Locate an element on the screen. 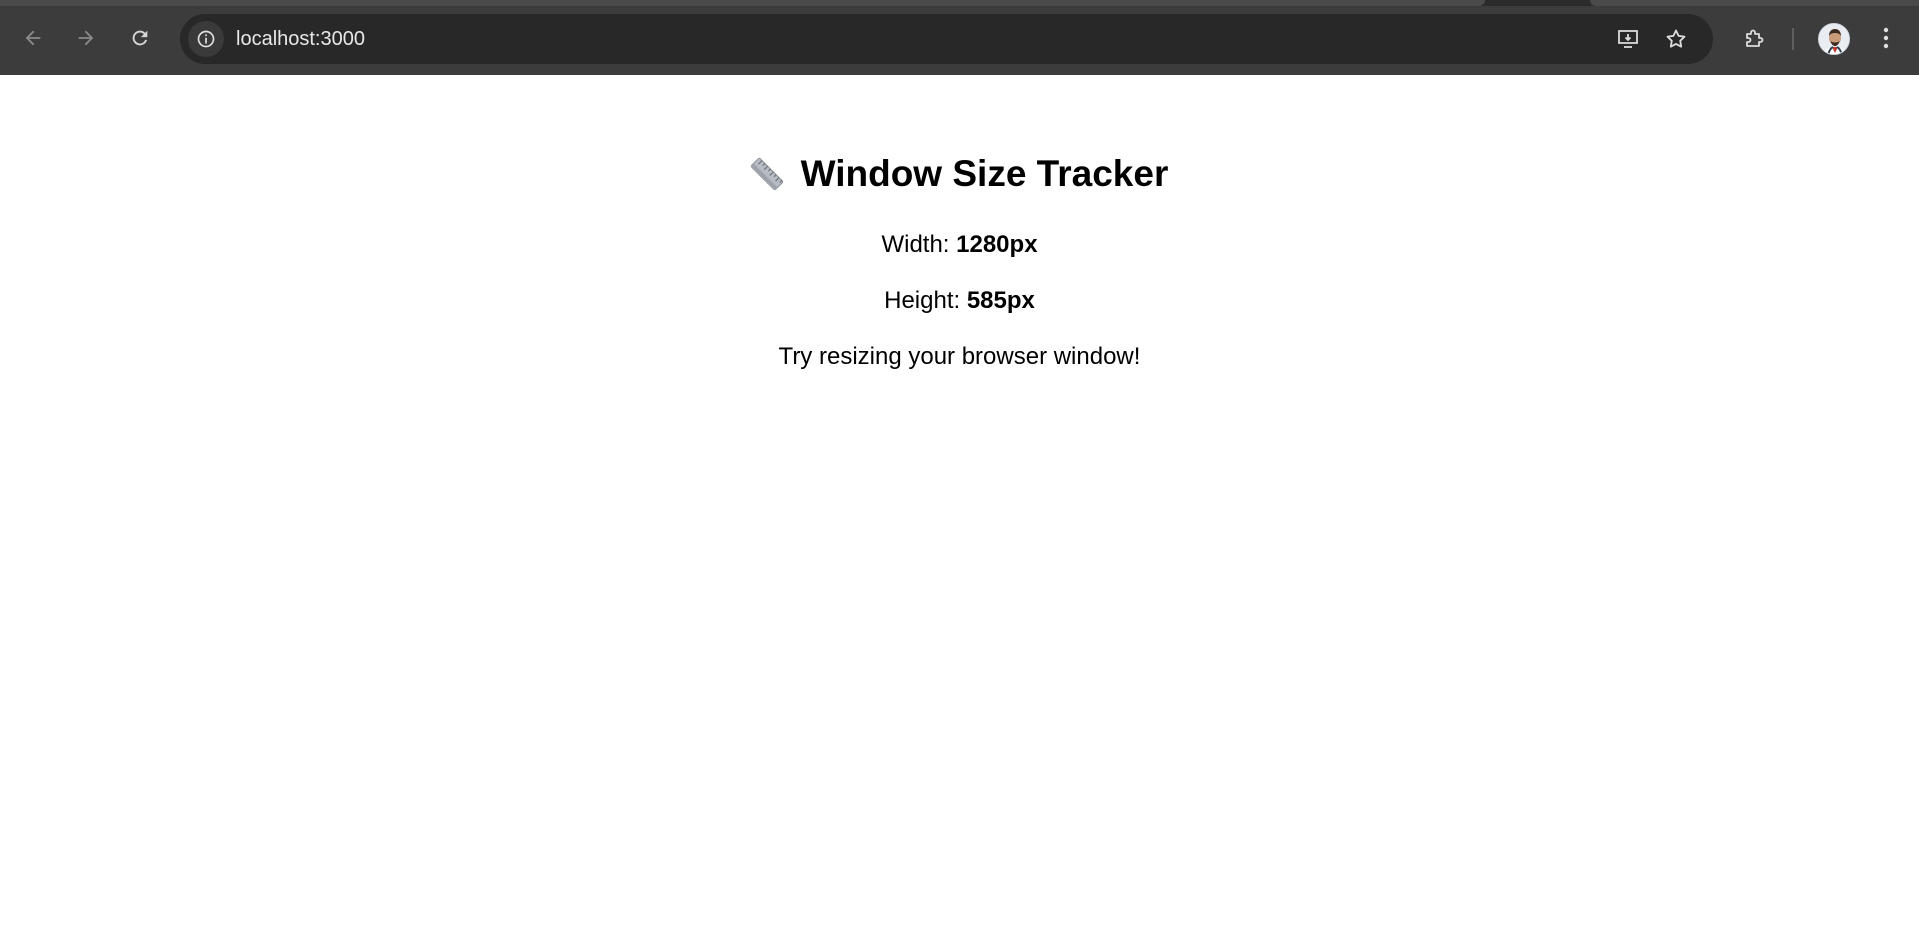 Image resolution: width=1919 pixels, height=952 pixels. profile-avatar is located at coordinates (1834, 39).